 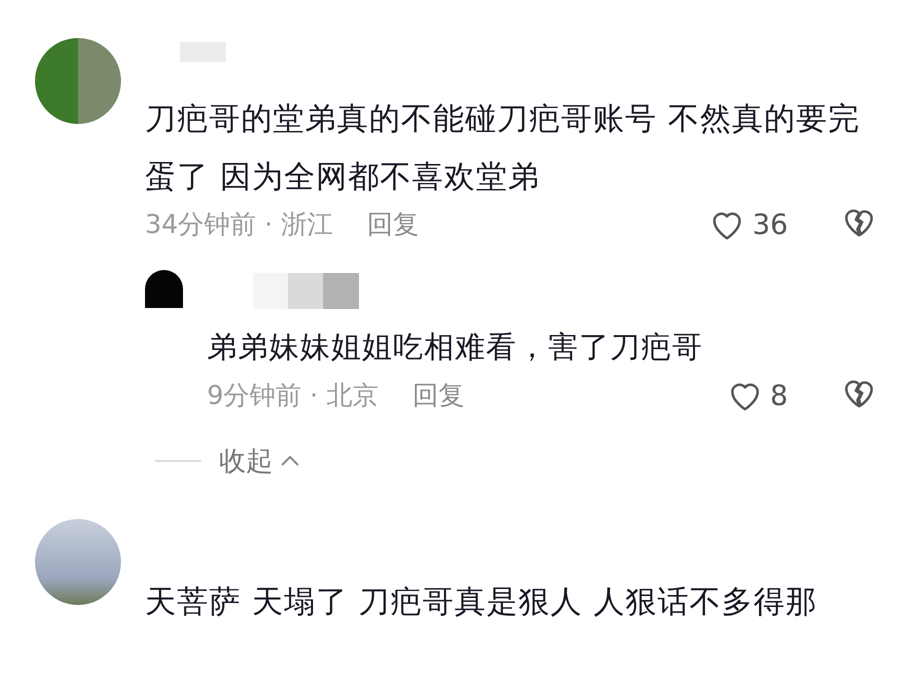 What do you see at coordinates (482, 602) in the screenshot?
I see `comment-text: 天菩萨 天塌了 刀疤哥真是狠人 人狠话不多得那` at bounding box center [482, 602].